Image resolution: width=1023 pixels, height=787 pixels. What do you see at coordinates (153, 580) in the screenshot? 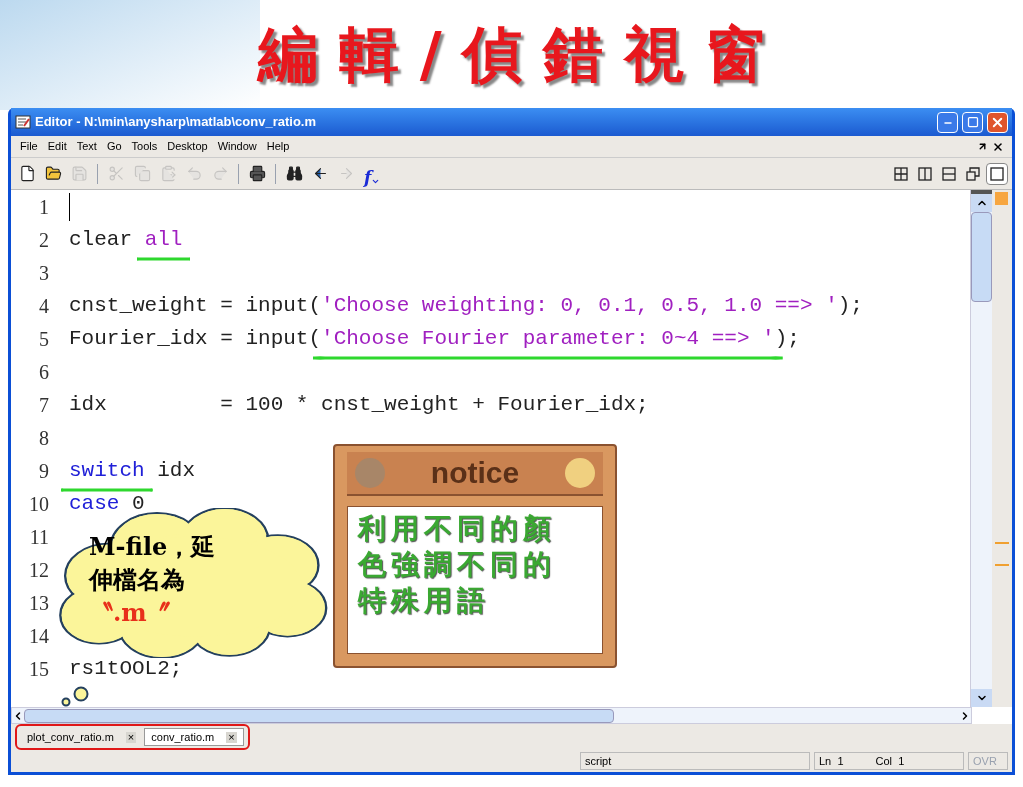
I see `cloud-text: M-file，延伸檔名為 〝.m〞` at bounding box center [153, 580].